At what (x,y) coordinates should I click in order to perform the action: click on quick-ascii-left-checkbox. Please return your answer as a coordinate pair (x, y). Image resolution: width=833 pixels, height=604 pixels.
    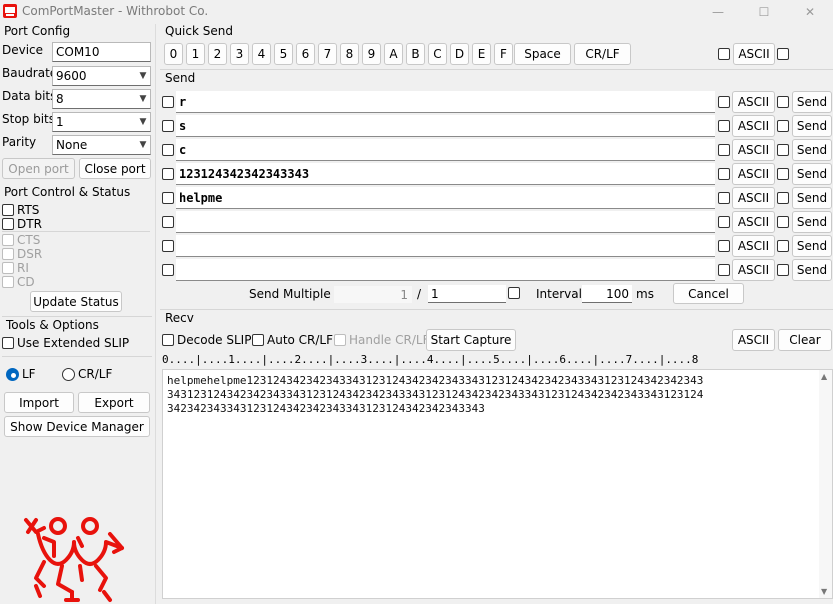
    Looking at the image, I should click on (724, 54).